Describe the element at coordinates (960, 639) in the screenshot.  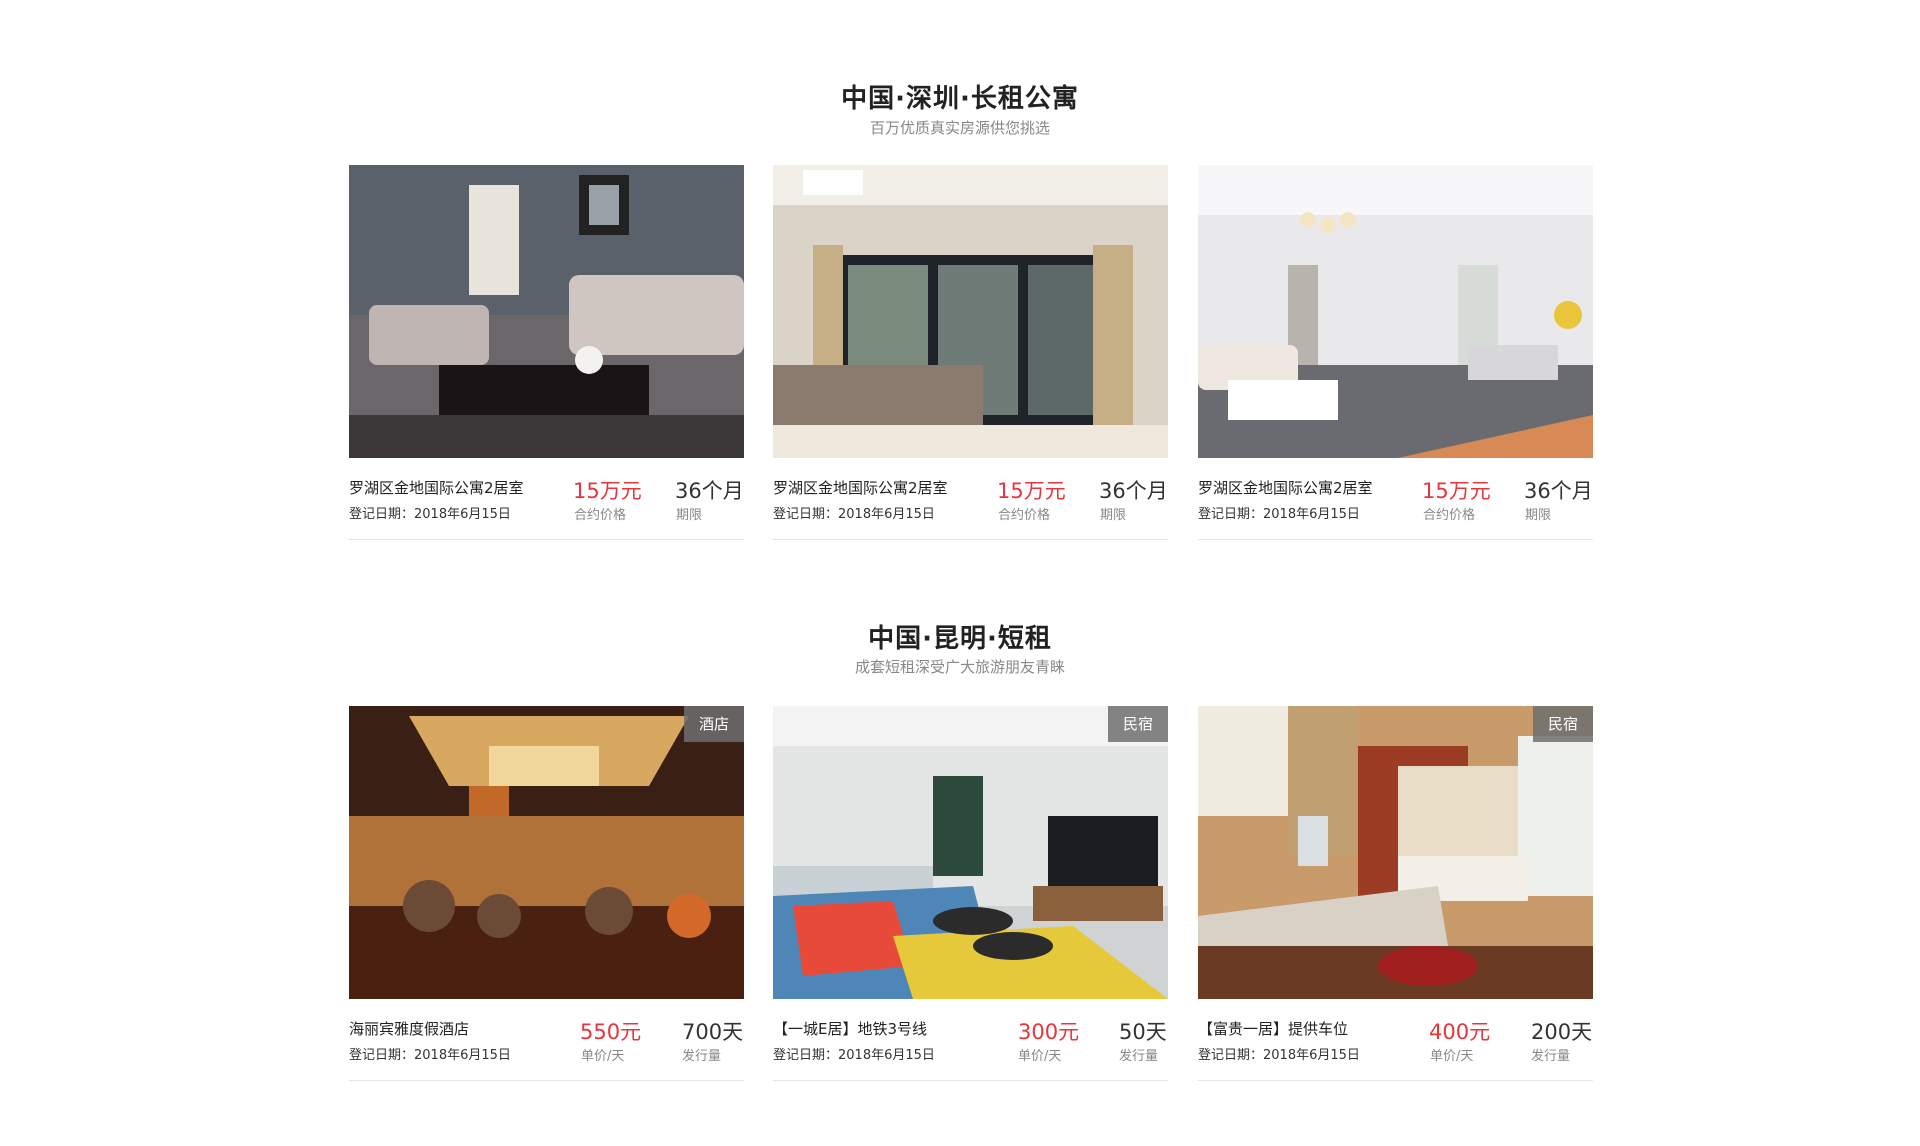
I see `section-title: 中国·昆明·短租` at that location.